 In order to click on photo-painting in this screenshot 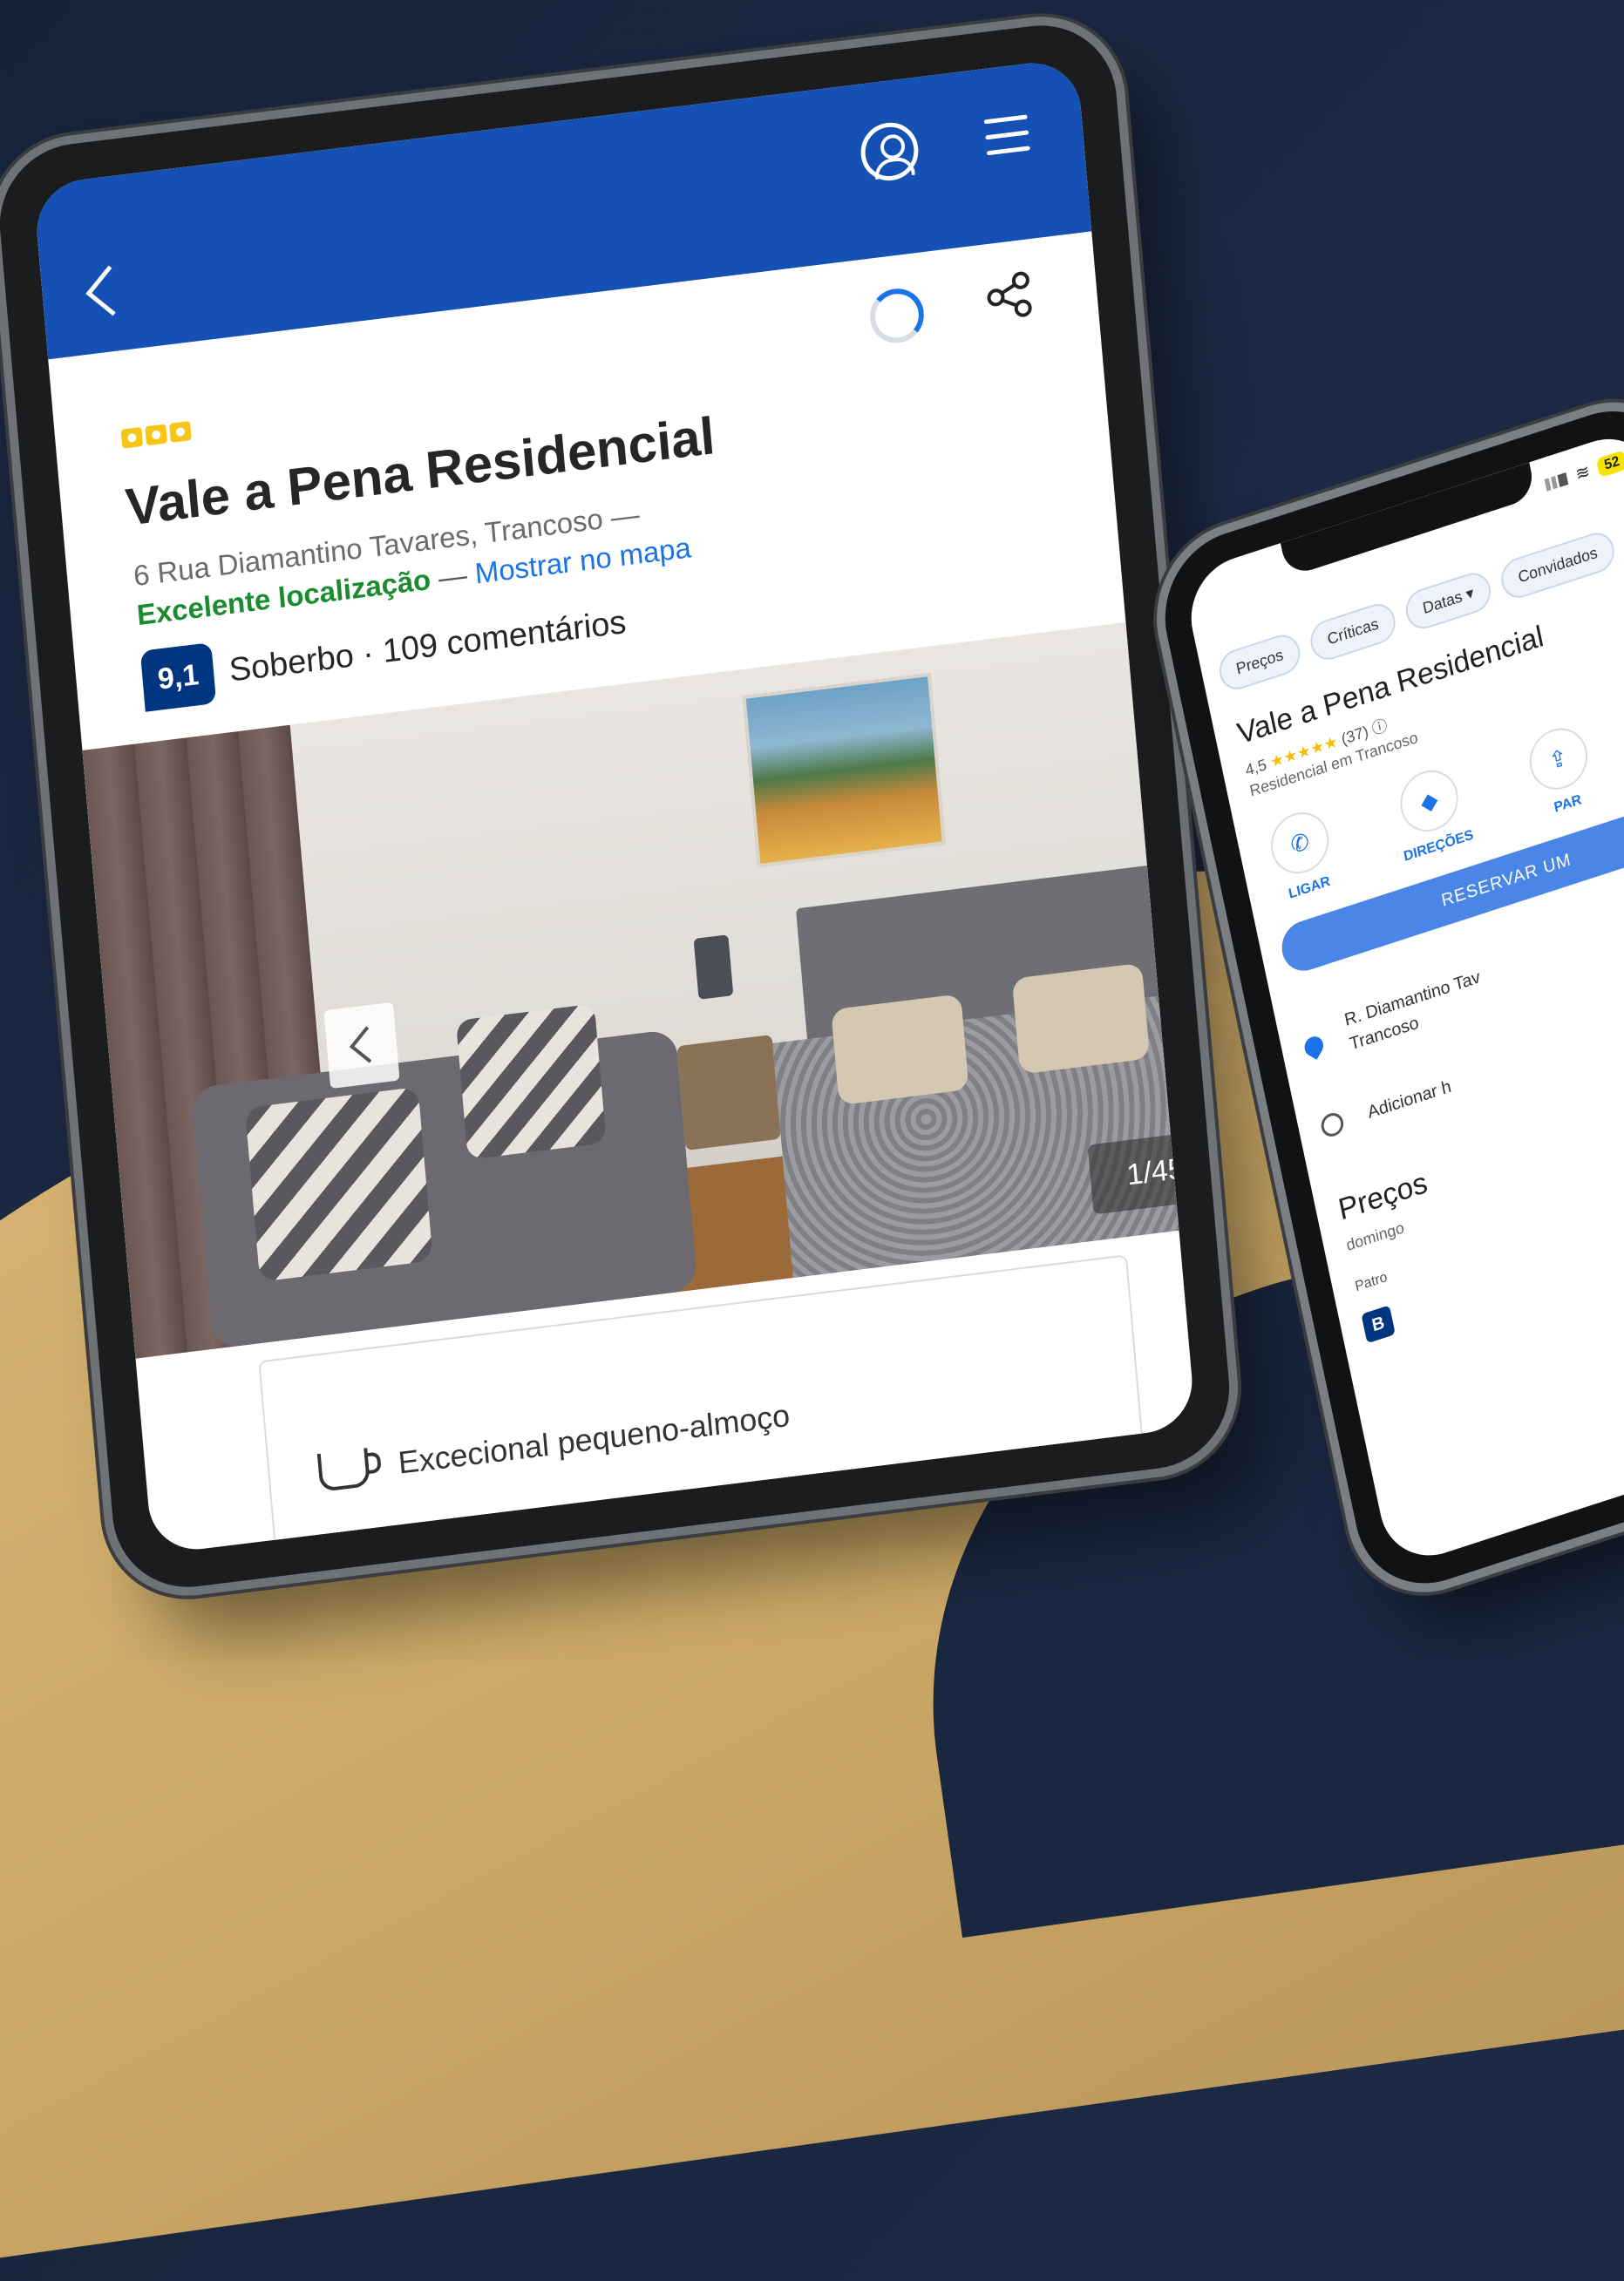, I will do `click(844, 770)`.